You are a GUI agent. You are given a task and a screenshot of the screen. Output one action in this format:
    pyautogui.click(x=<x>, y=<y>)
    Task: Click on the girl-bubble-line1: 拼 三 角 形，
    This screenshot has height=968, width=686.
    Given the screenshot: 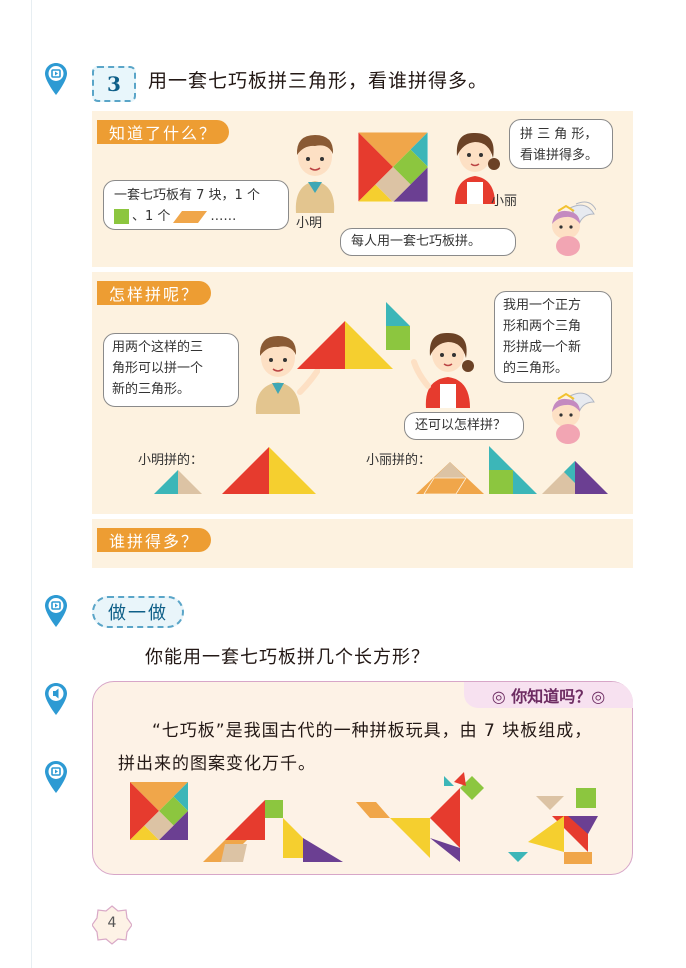 What is the action you would take?
    pyautogui.click(x=559, y=134)
    